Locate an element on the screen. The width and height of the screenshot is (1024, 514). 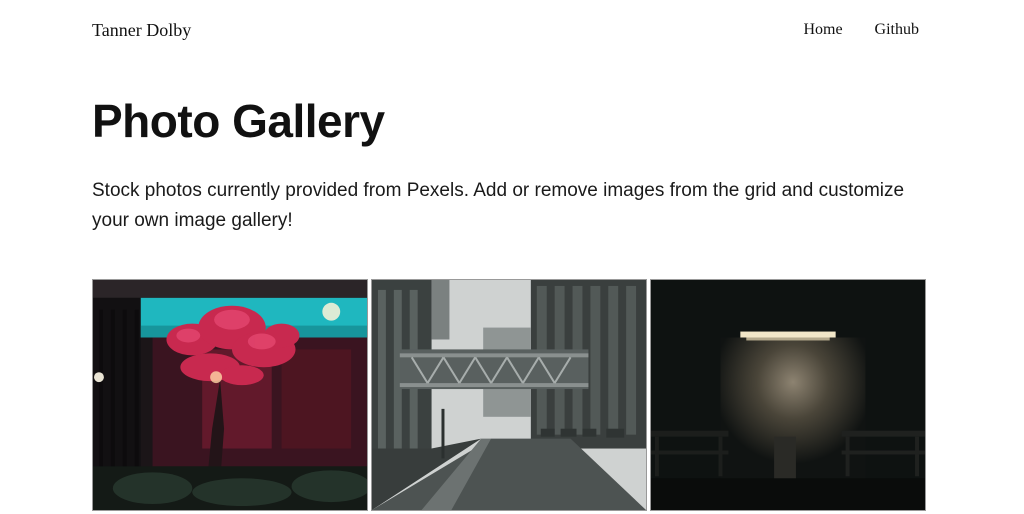
main-nav: Home Github is located at coordinates (861, 30).